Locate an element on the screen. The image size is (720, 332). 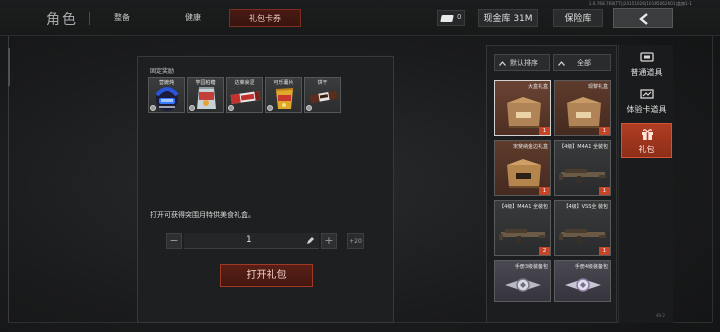
sort-label: 默认排序 is located at coordinates (524, 63).